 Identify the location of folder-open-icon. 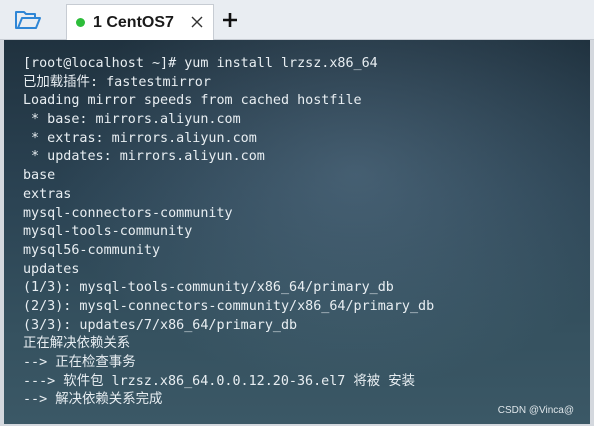
(28, 20).